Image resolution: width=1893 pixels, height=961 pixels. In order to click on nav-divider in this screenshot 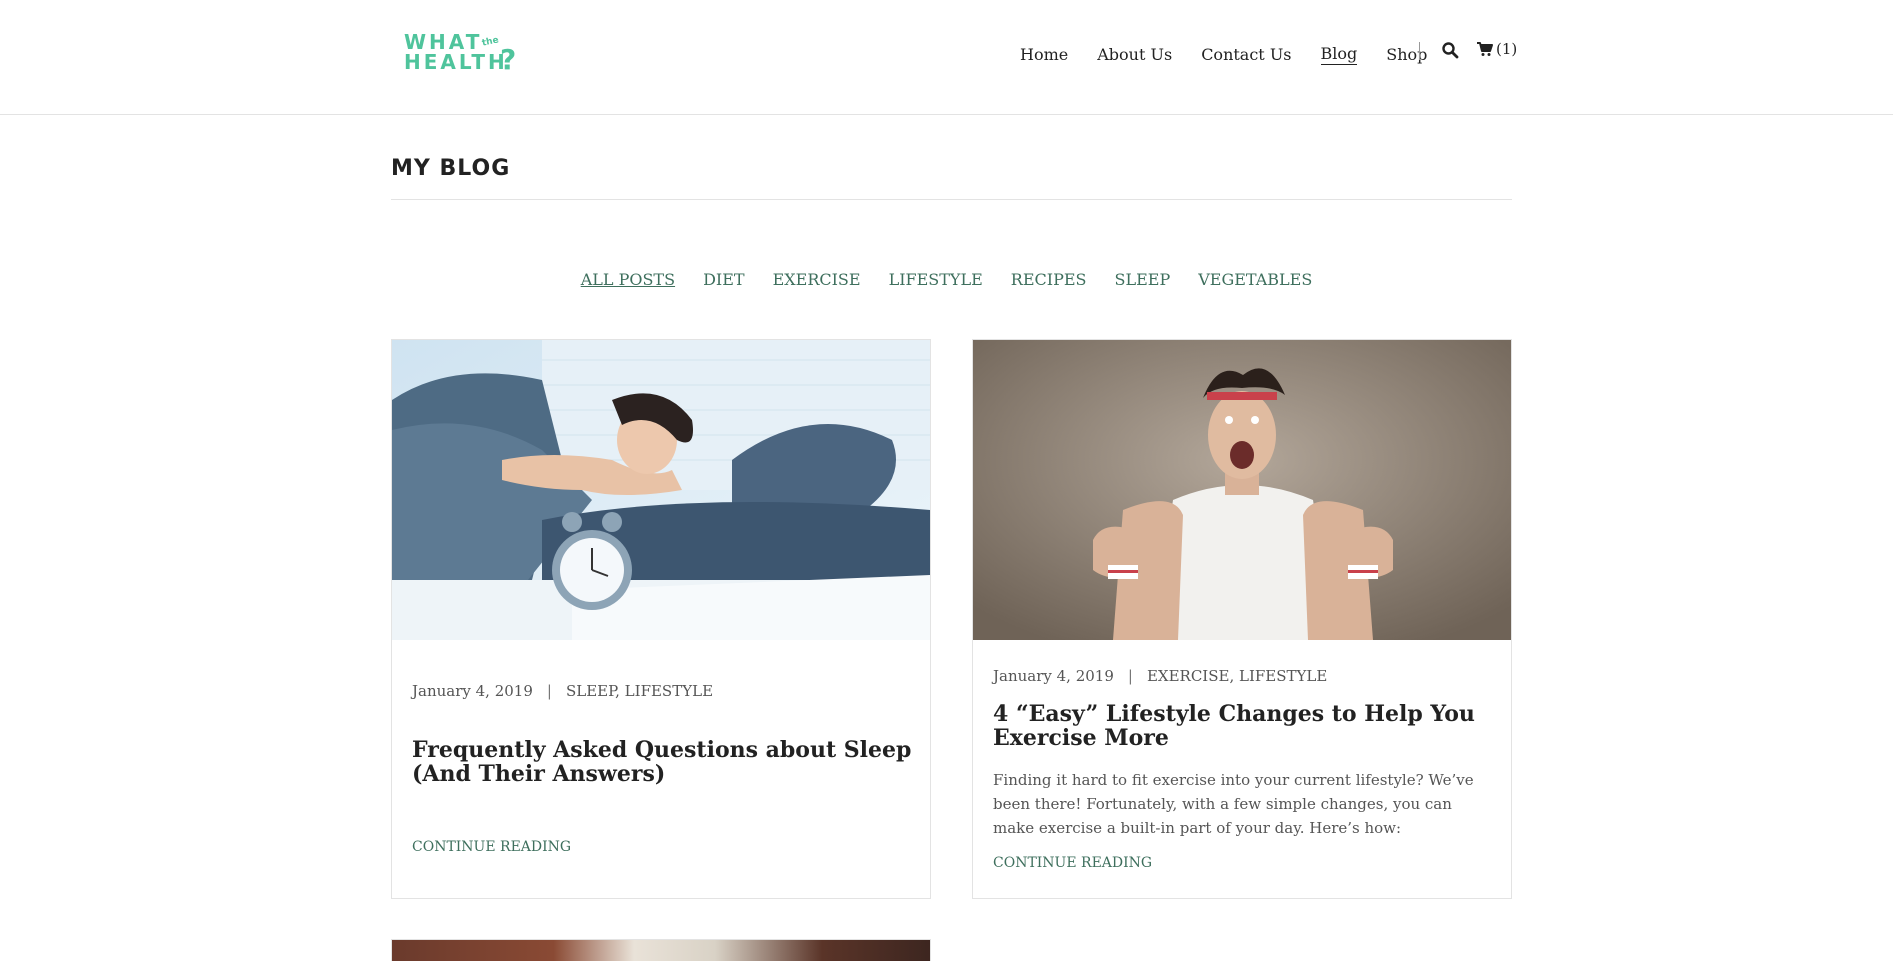, I will do `click(1419, 51)`.